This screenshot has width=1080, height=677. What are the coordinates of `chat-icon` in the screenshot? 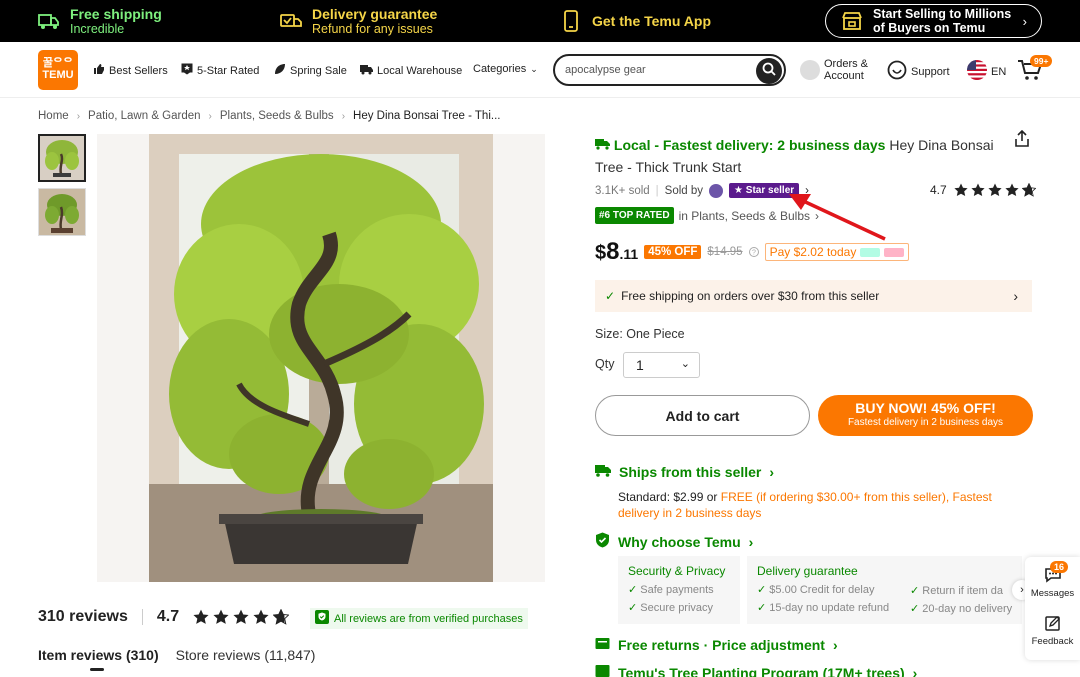 It's located at (897, 71).